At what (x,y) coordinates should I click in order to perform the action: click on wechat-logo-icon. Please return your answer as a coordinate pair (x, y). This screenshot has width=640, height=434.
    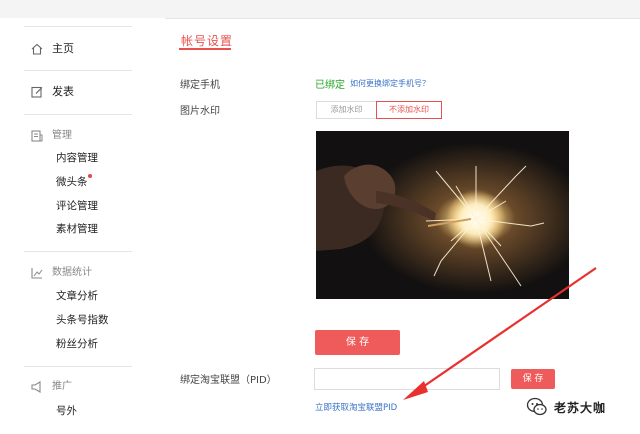
    Looking at the image, I should click on (536, 406).